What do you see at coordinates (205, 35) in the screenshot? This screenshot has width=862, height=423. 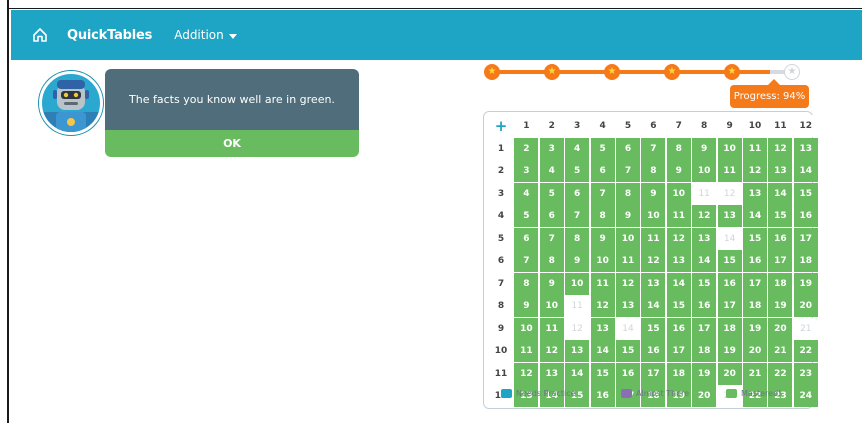 I see `operation-dropdown: Addition` at bounding box center [205, 35].